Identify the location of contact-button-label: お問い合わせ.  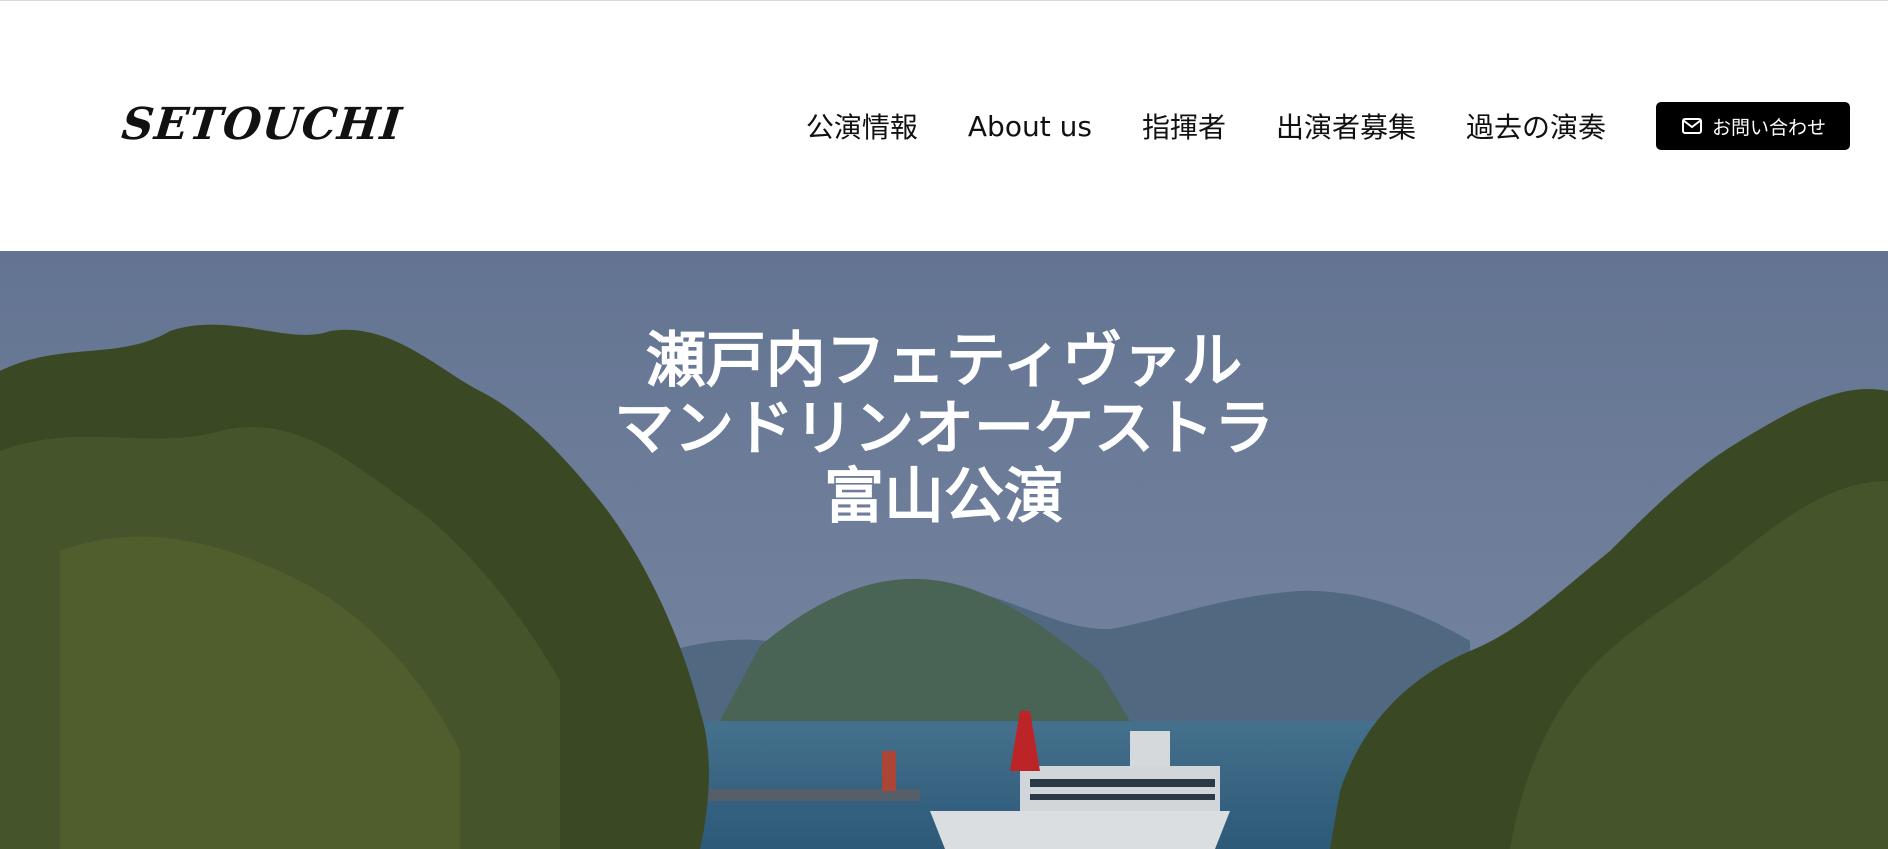
(1768, 127).